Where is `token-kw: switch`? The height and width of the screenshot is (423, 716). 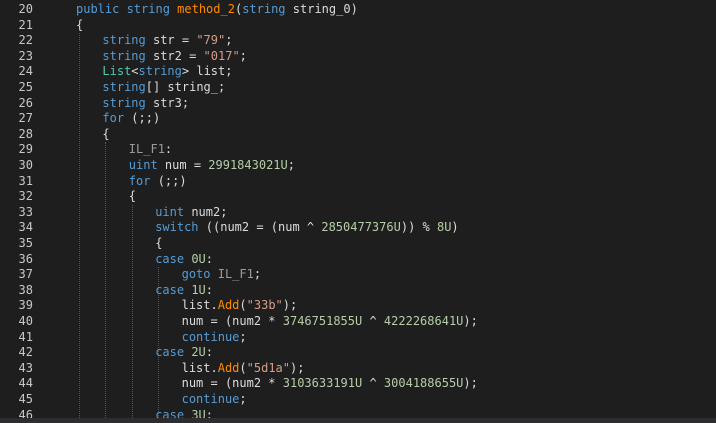 token-kw: switch is located at coordinates (180, 227).